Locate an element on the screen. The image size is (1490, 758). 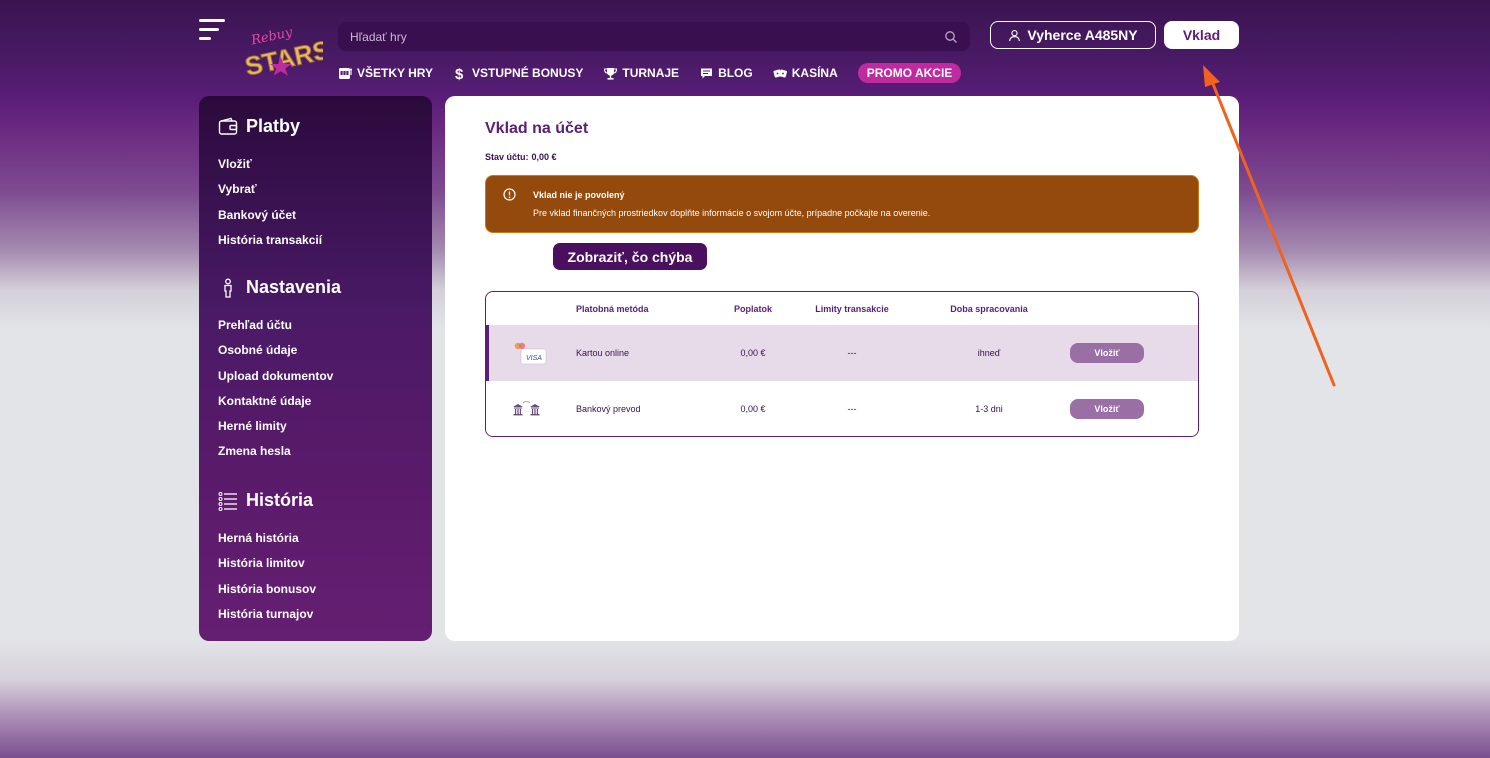
account-balance: Stav účtu: 0,00 € is located at coordinates (521, 157).